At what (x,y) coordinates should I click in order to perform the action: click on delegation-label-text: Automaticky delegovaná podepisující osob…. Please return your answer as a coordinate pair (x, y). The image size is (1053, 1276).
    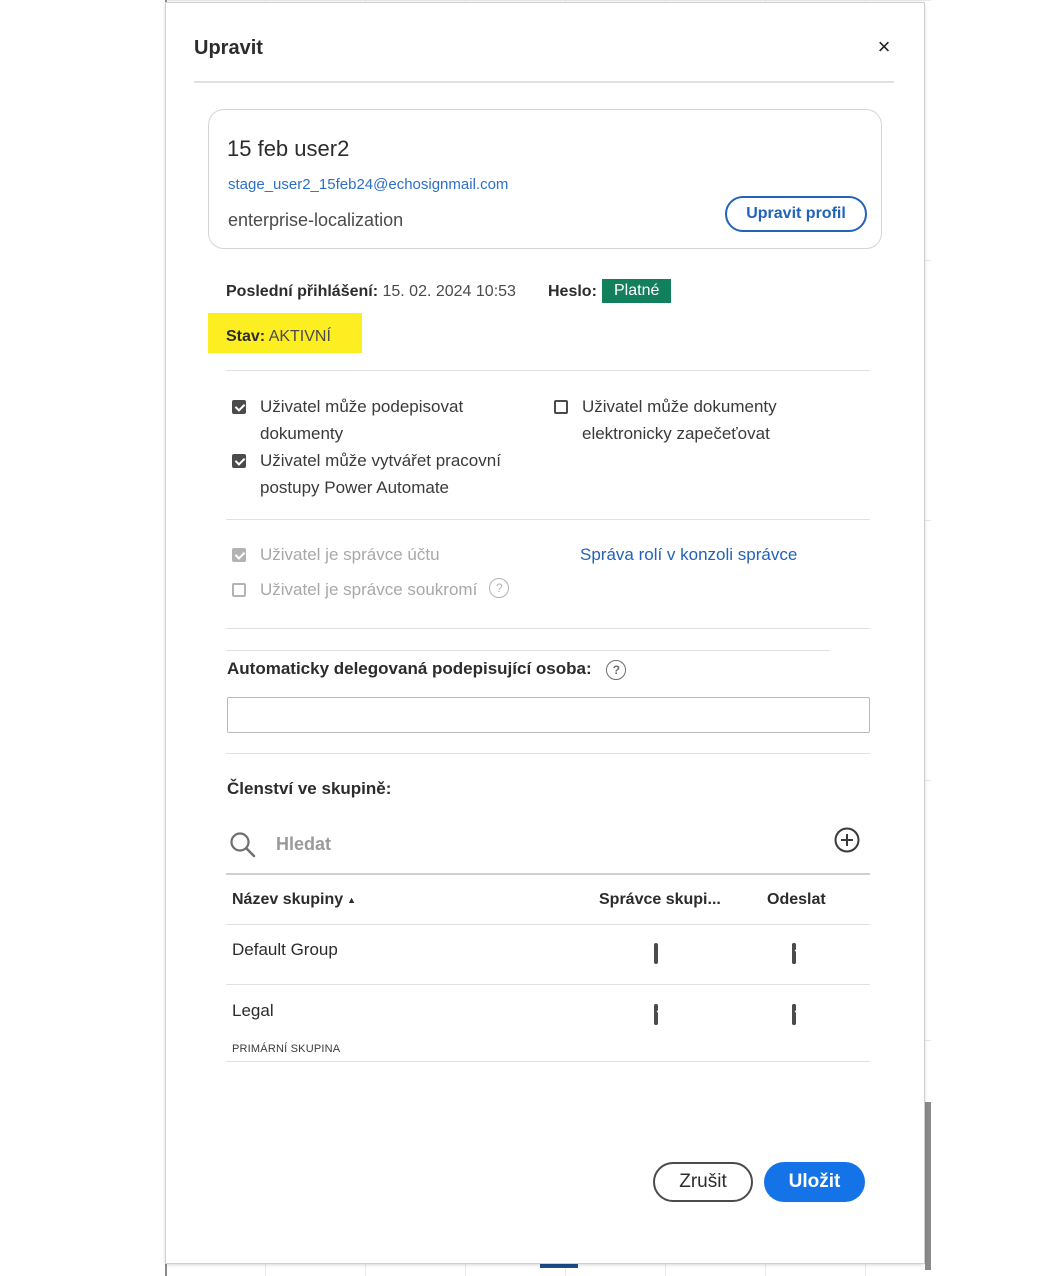
    Looking at the image, I should click on (409, 668).